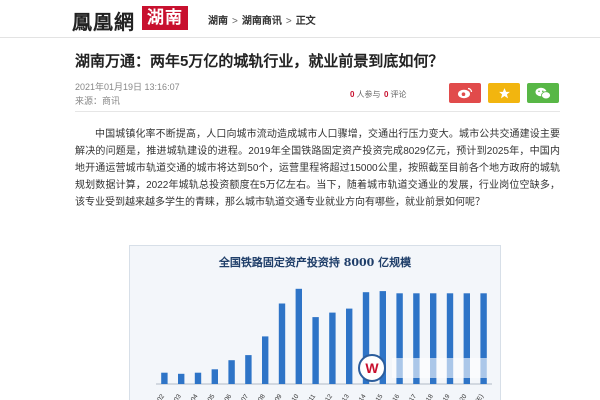  Describe the element at coordinates (164, 378) in the screenshot. I see `bar-2002` at that location.